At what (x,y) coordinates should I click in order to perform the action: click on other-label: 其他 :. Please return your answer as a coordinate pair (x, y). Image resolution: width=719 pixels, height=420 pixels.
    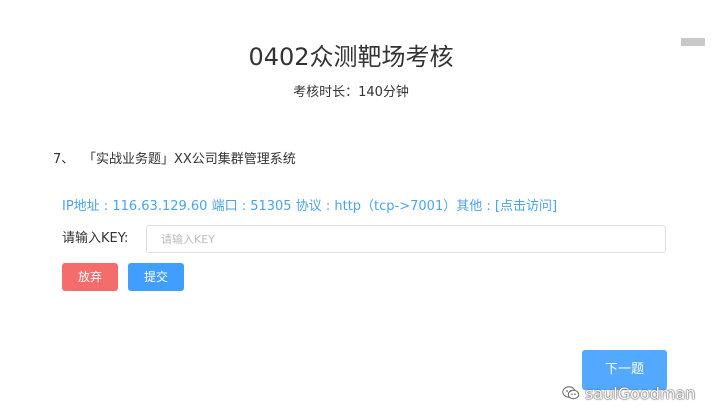
    Looking at the image, I should click on (475, 206).